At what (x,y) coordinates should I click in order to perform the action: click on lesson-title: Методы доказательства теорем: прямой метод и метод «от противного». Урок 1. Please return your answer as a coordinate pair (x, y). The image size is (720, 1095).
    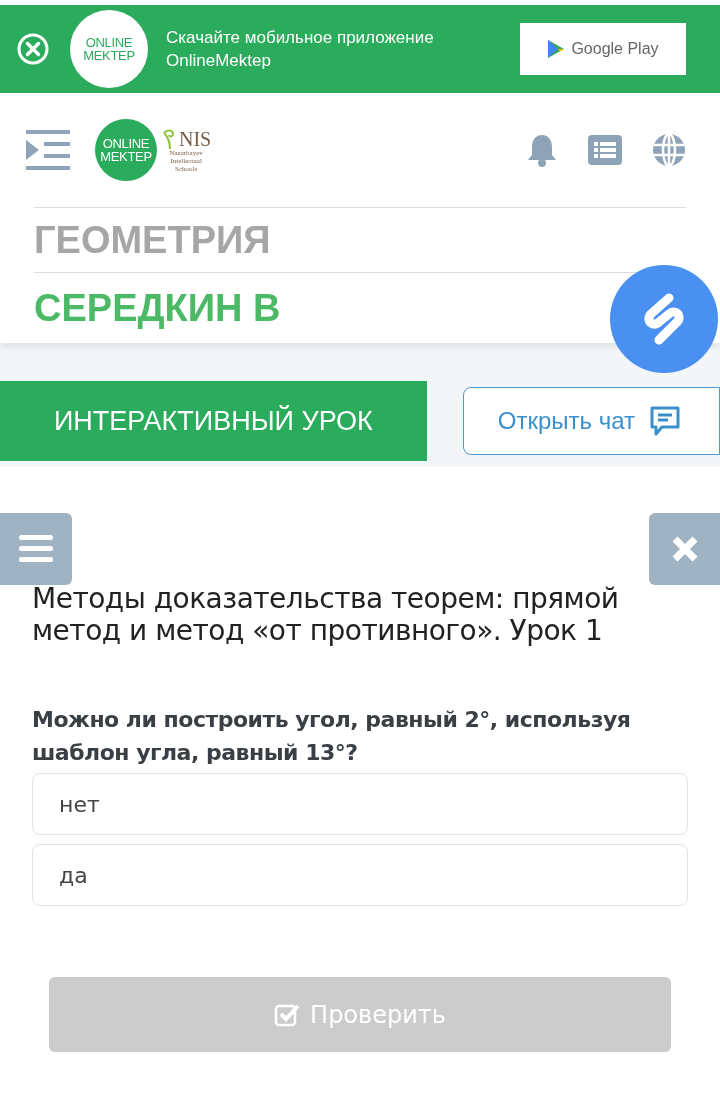
    Looking at the image, I should click on (326, 615).